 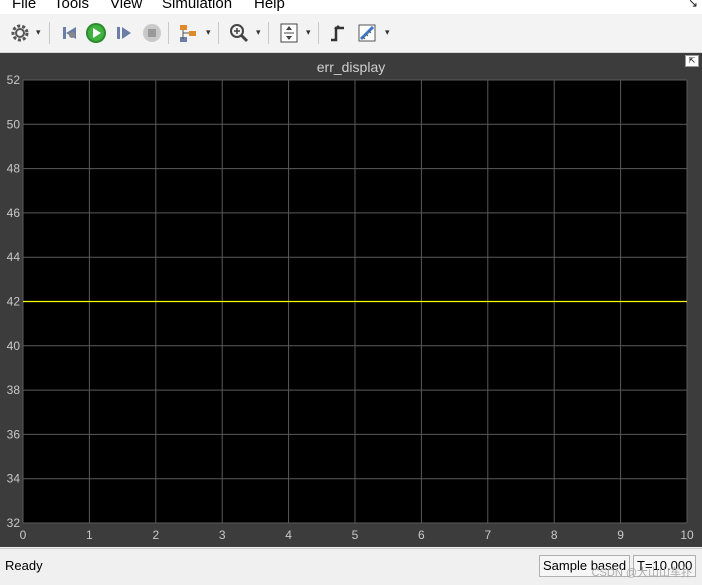 I want to click on y-tick-label: 32, so click(x=14, y=523).